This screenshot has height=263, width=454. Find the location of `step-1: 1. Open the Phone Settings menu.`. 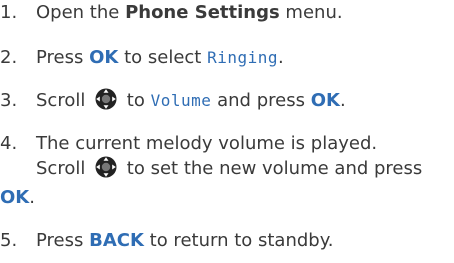

step-1: 1. Open the Phone Settings menu. is located at coordinates (171, 12).